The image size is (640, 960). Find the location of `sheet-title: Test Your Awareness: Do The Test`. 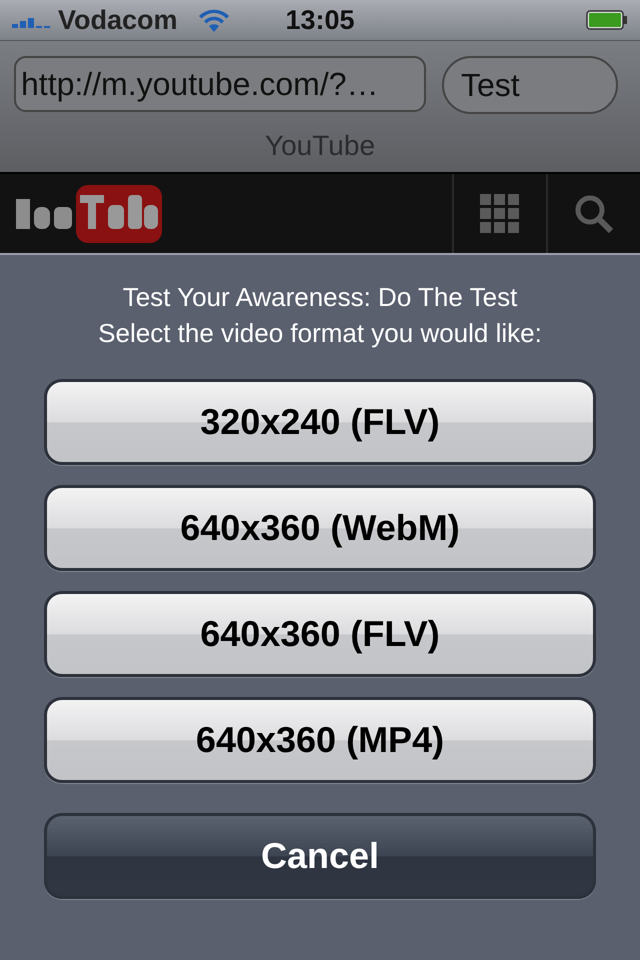

sheet-title: Test Your Awareness: Do The Test is located at coordinates (320, 297).